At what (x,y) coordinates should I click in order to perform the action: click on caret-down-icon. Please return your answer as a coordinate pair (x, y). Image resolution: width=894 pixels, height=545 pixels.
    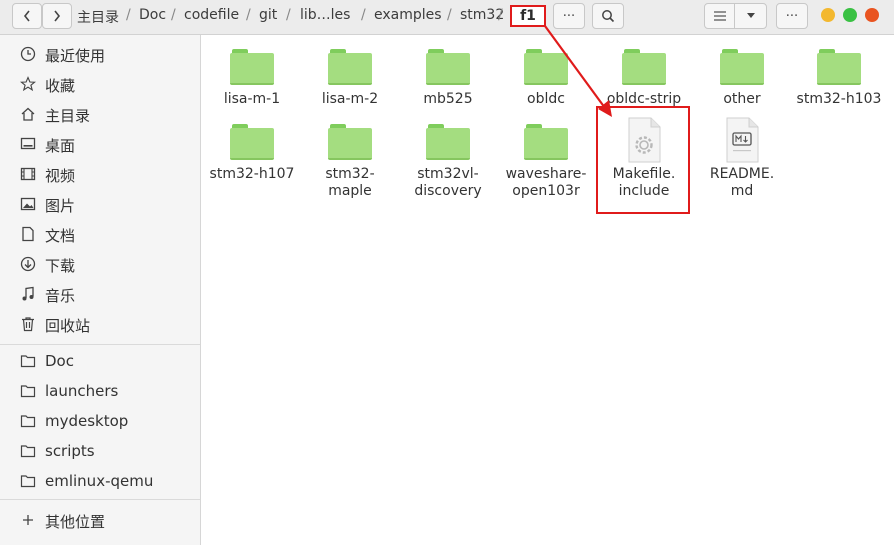
    Looking at the image, I should click on (750, 15).